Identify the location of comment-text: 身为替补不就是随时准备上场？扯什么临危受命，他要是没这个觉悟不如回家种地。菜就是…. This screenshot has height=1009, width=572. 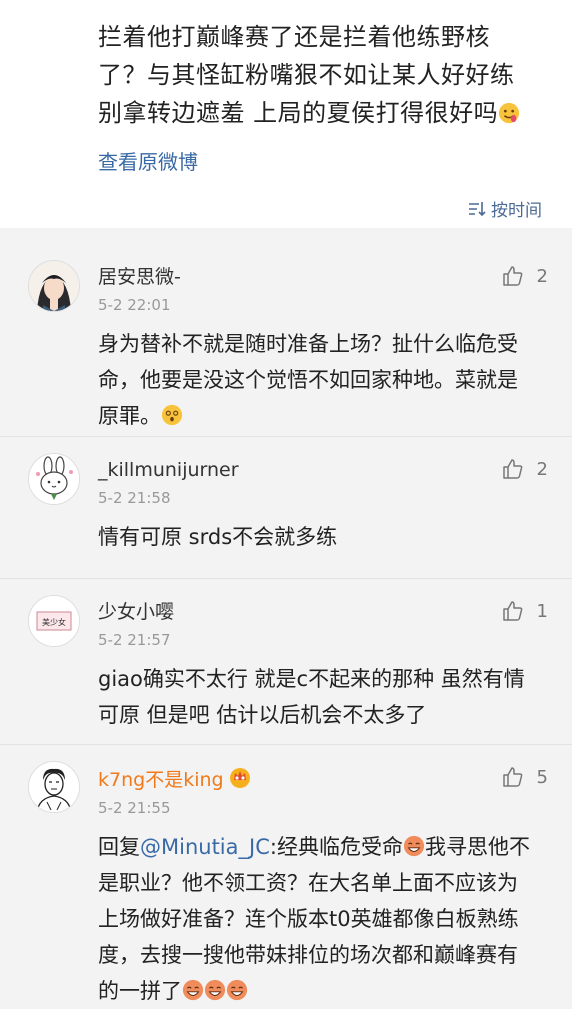
(320, 380).